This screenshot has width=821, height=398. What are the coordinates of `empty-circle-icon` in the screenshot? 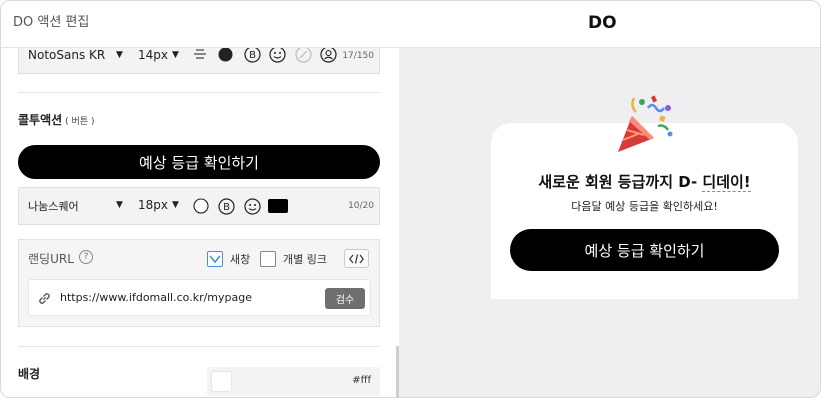 It's located at (201, 206).